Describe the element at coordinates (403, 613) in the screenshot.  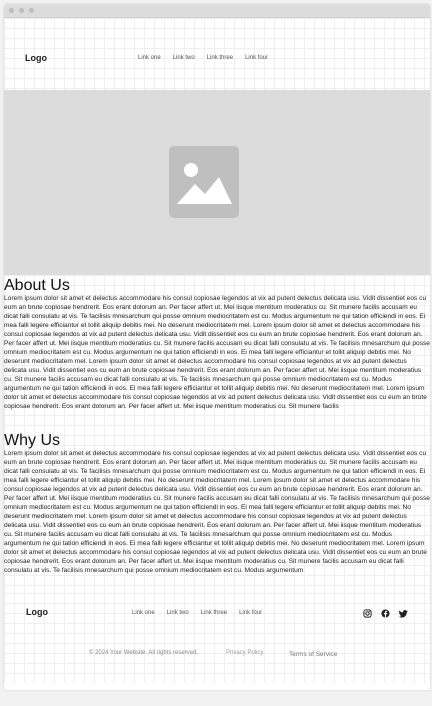
I see `twitter-icon` at that location.